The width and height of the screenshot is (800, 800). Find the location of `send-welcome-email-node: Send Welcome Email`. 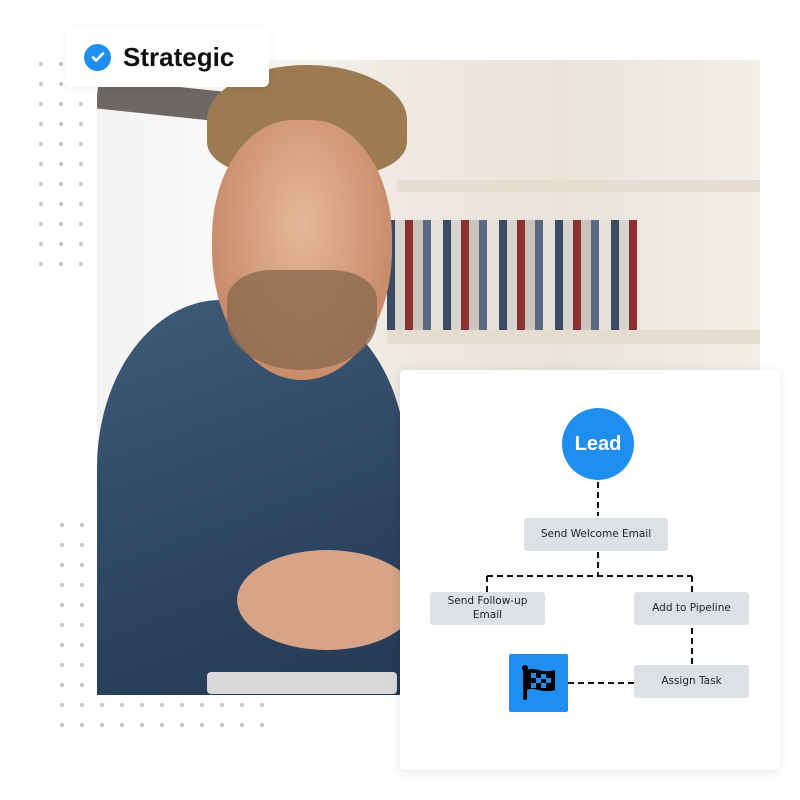

send-welcome-email-node: Send Welcome Email is located at coordinates (596, 534).